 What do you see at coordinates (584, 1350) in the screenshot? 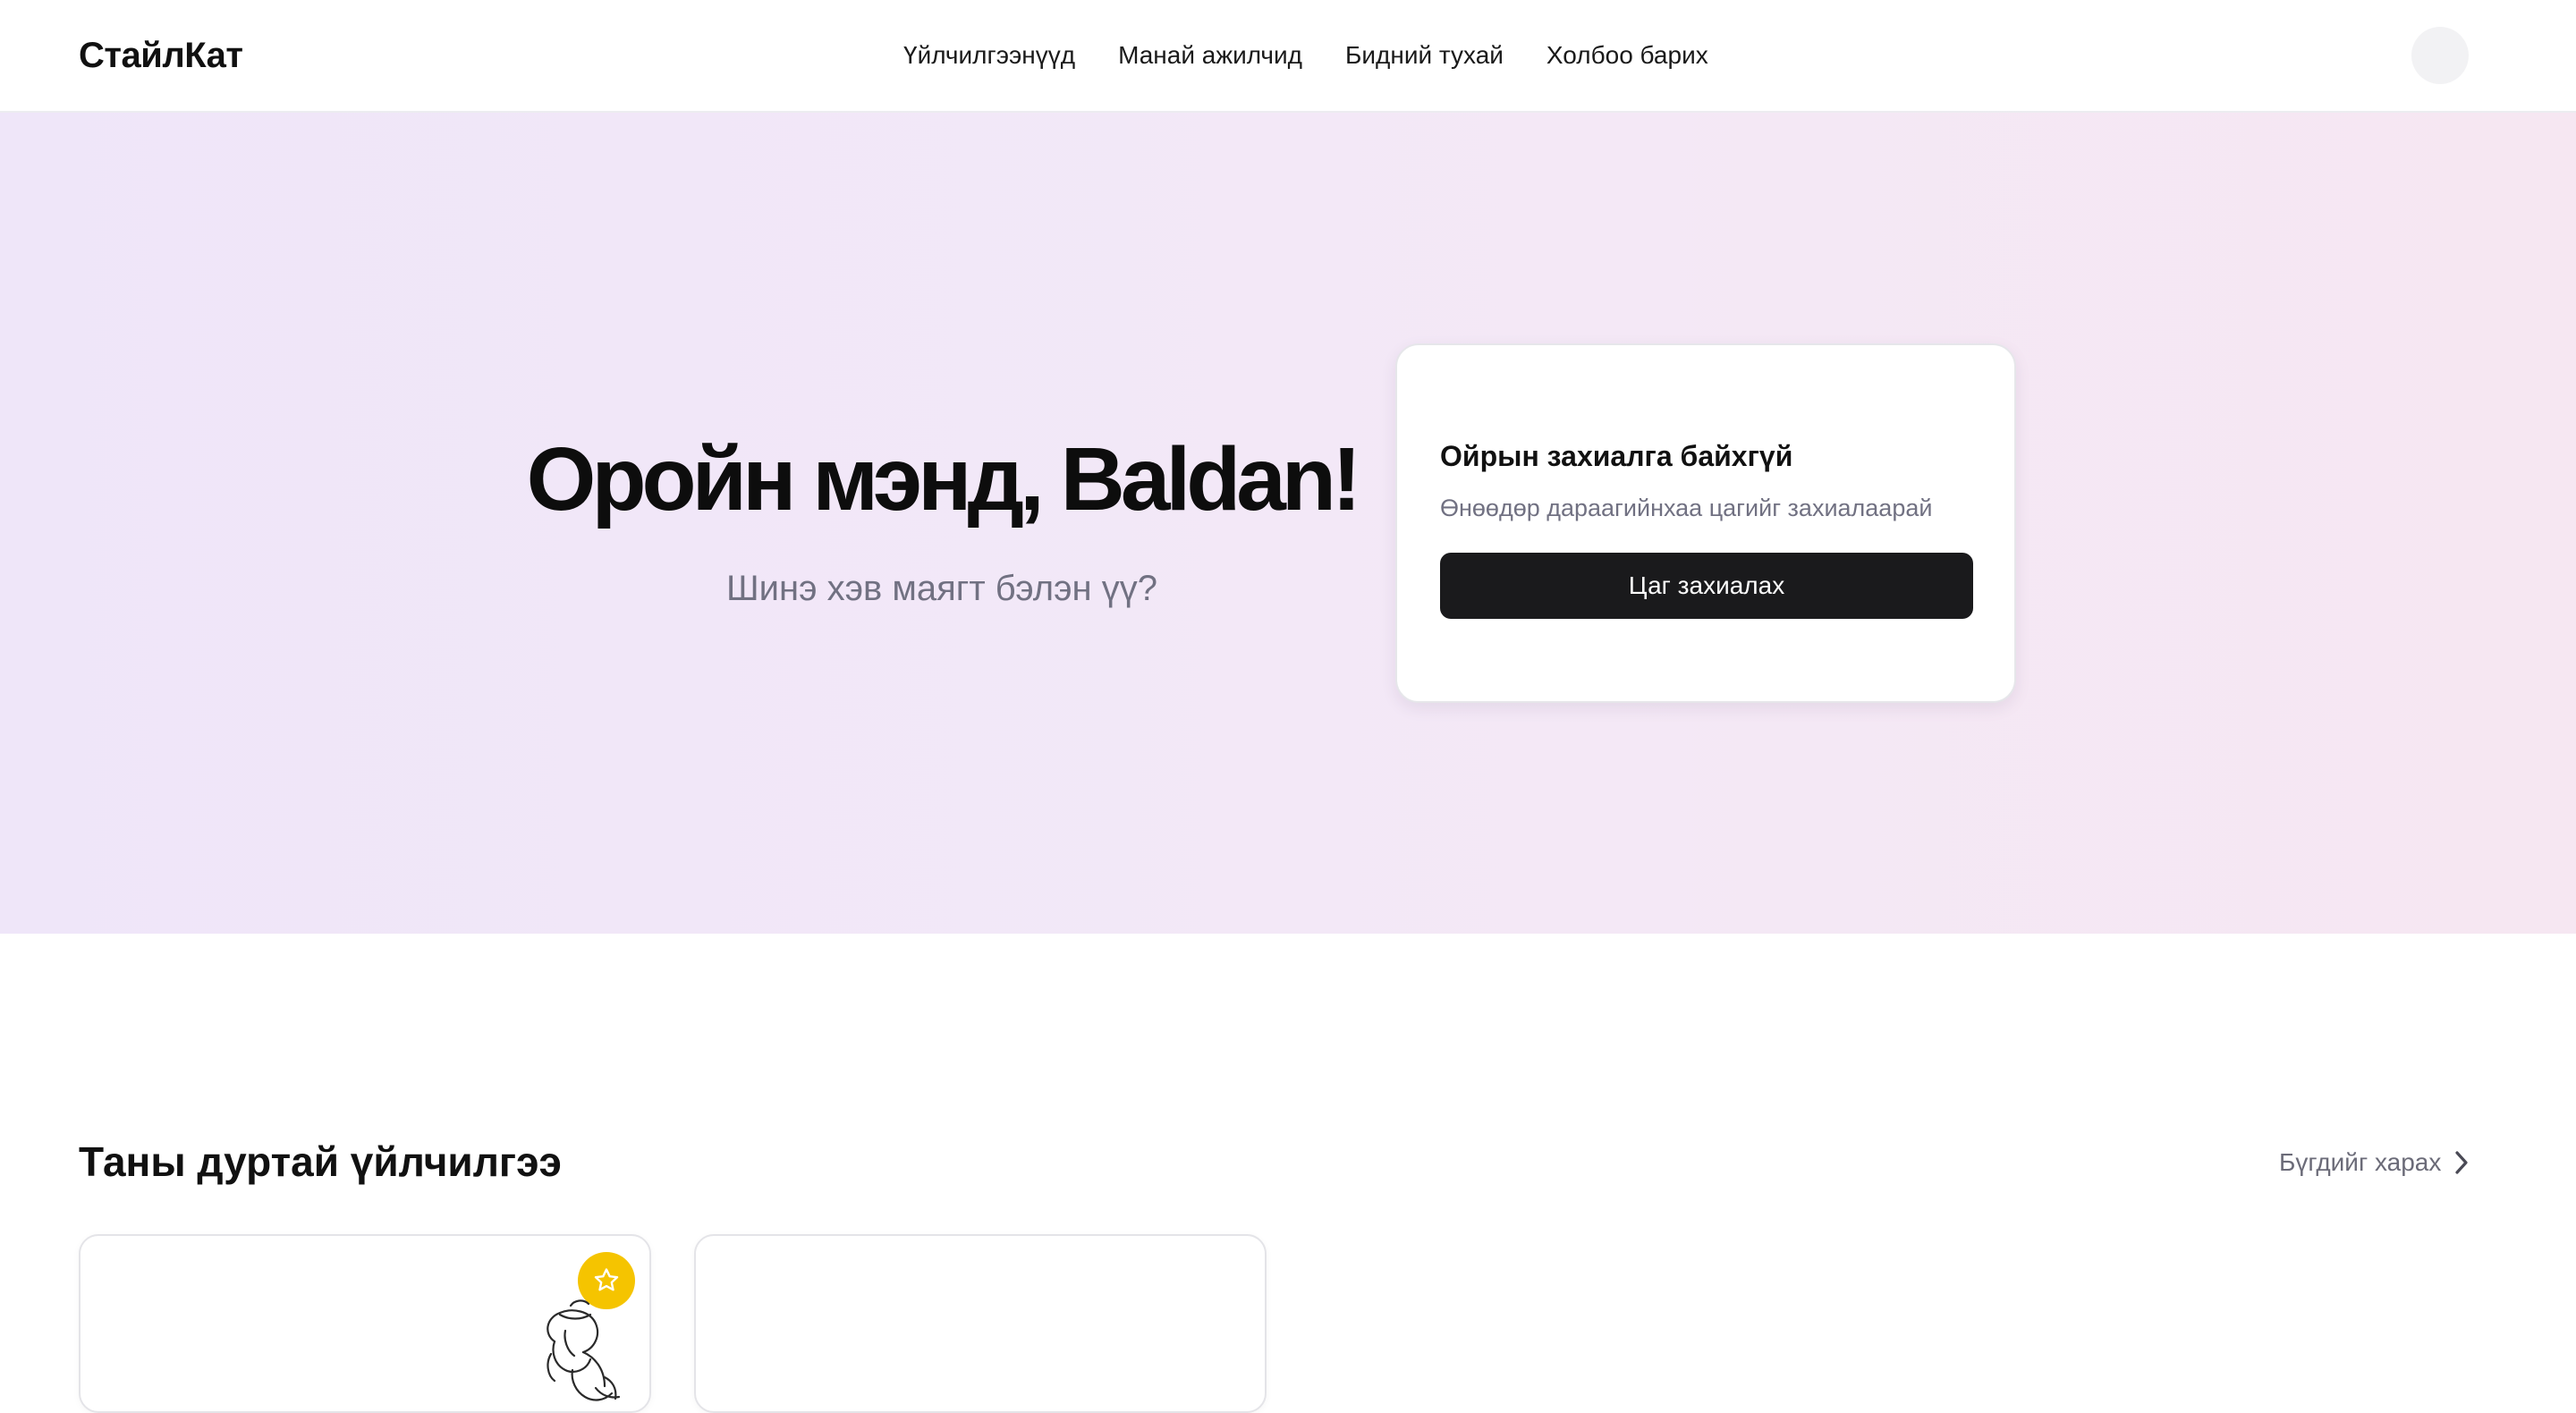
I see `stylist-line-art-icon` at bounding box center [584, 1350].